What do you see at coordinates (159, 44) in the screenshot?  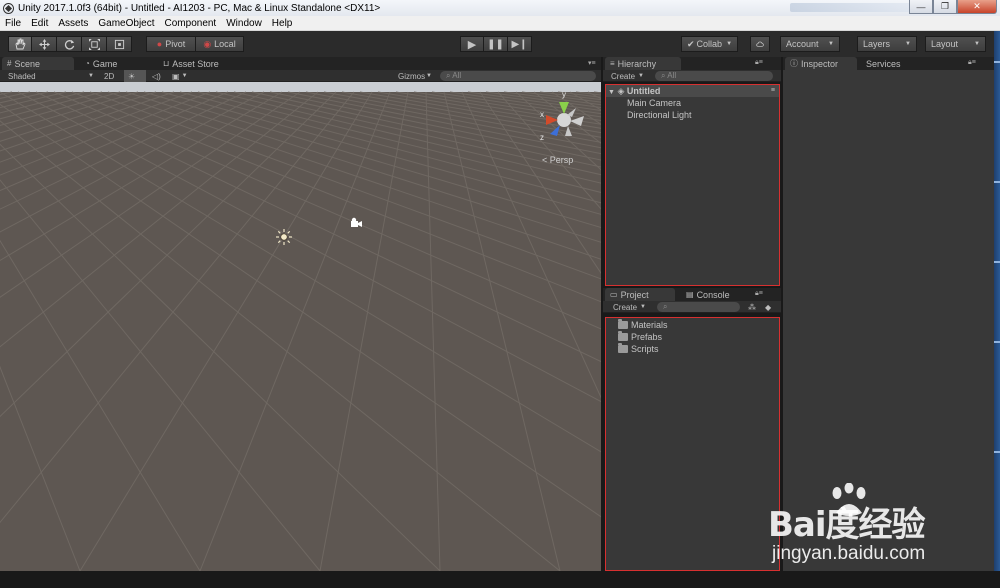 I see `pivot-icon: ●` at bounding box center [159, 44].